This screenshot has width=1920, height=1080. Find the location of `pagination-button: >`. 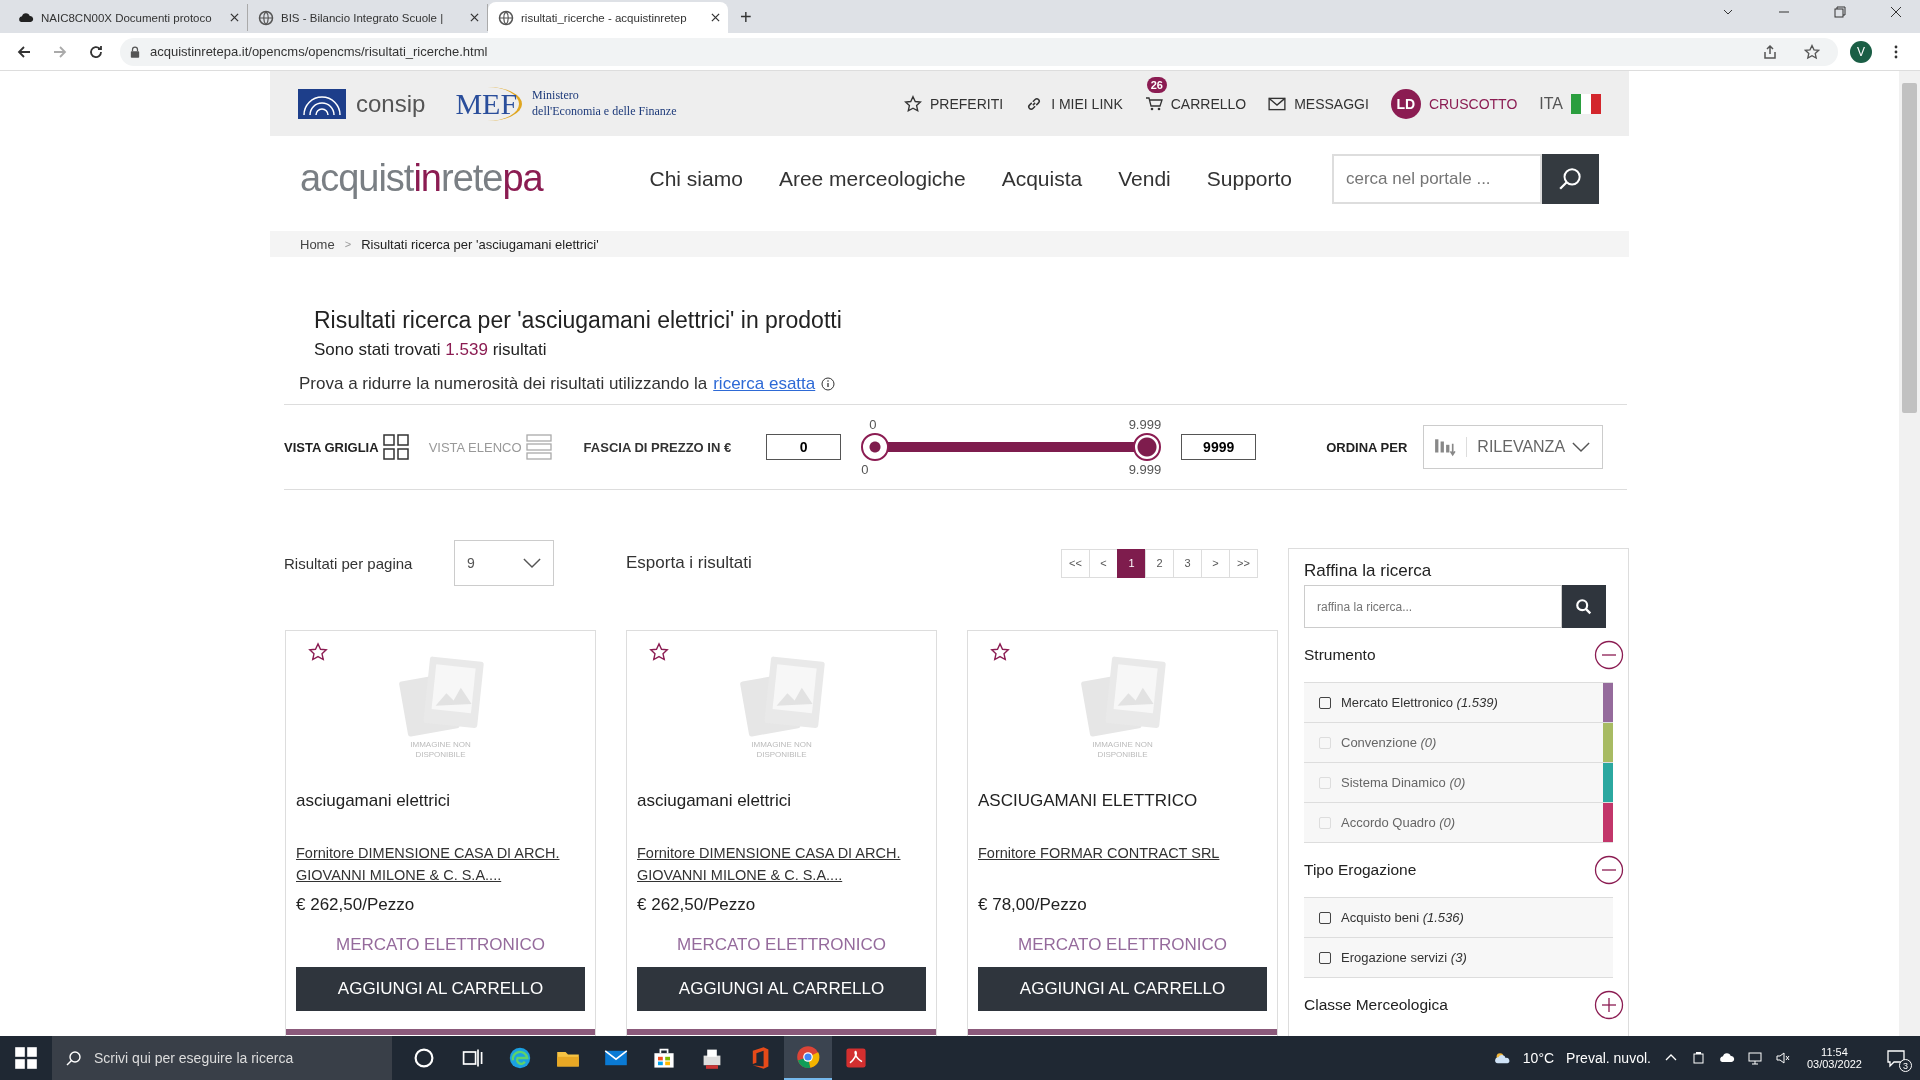

pagination-button: > is located at coordinates (1215, 563).